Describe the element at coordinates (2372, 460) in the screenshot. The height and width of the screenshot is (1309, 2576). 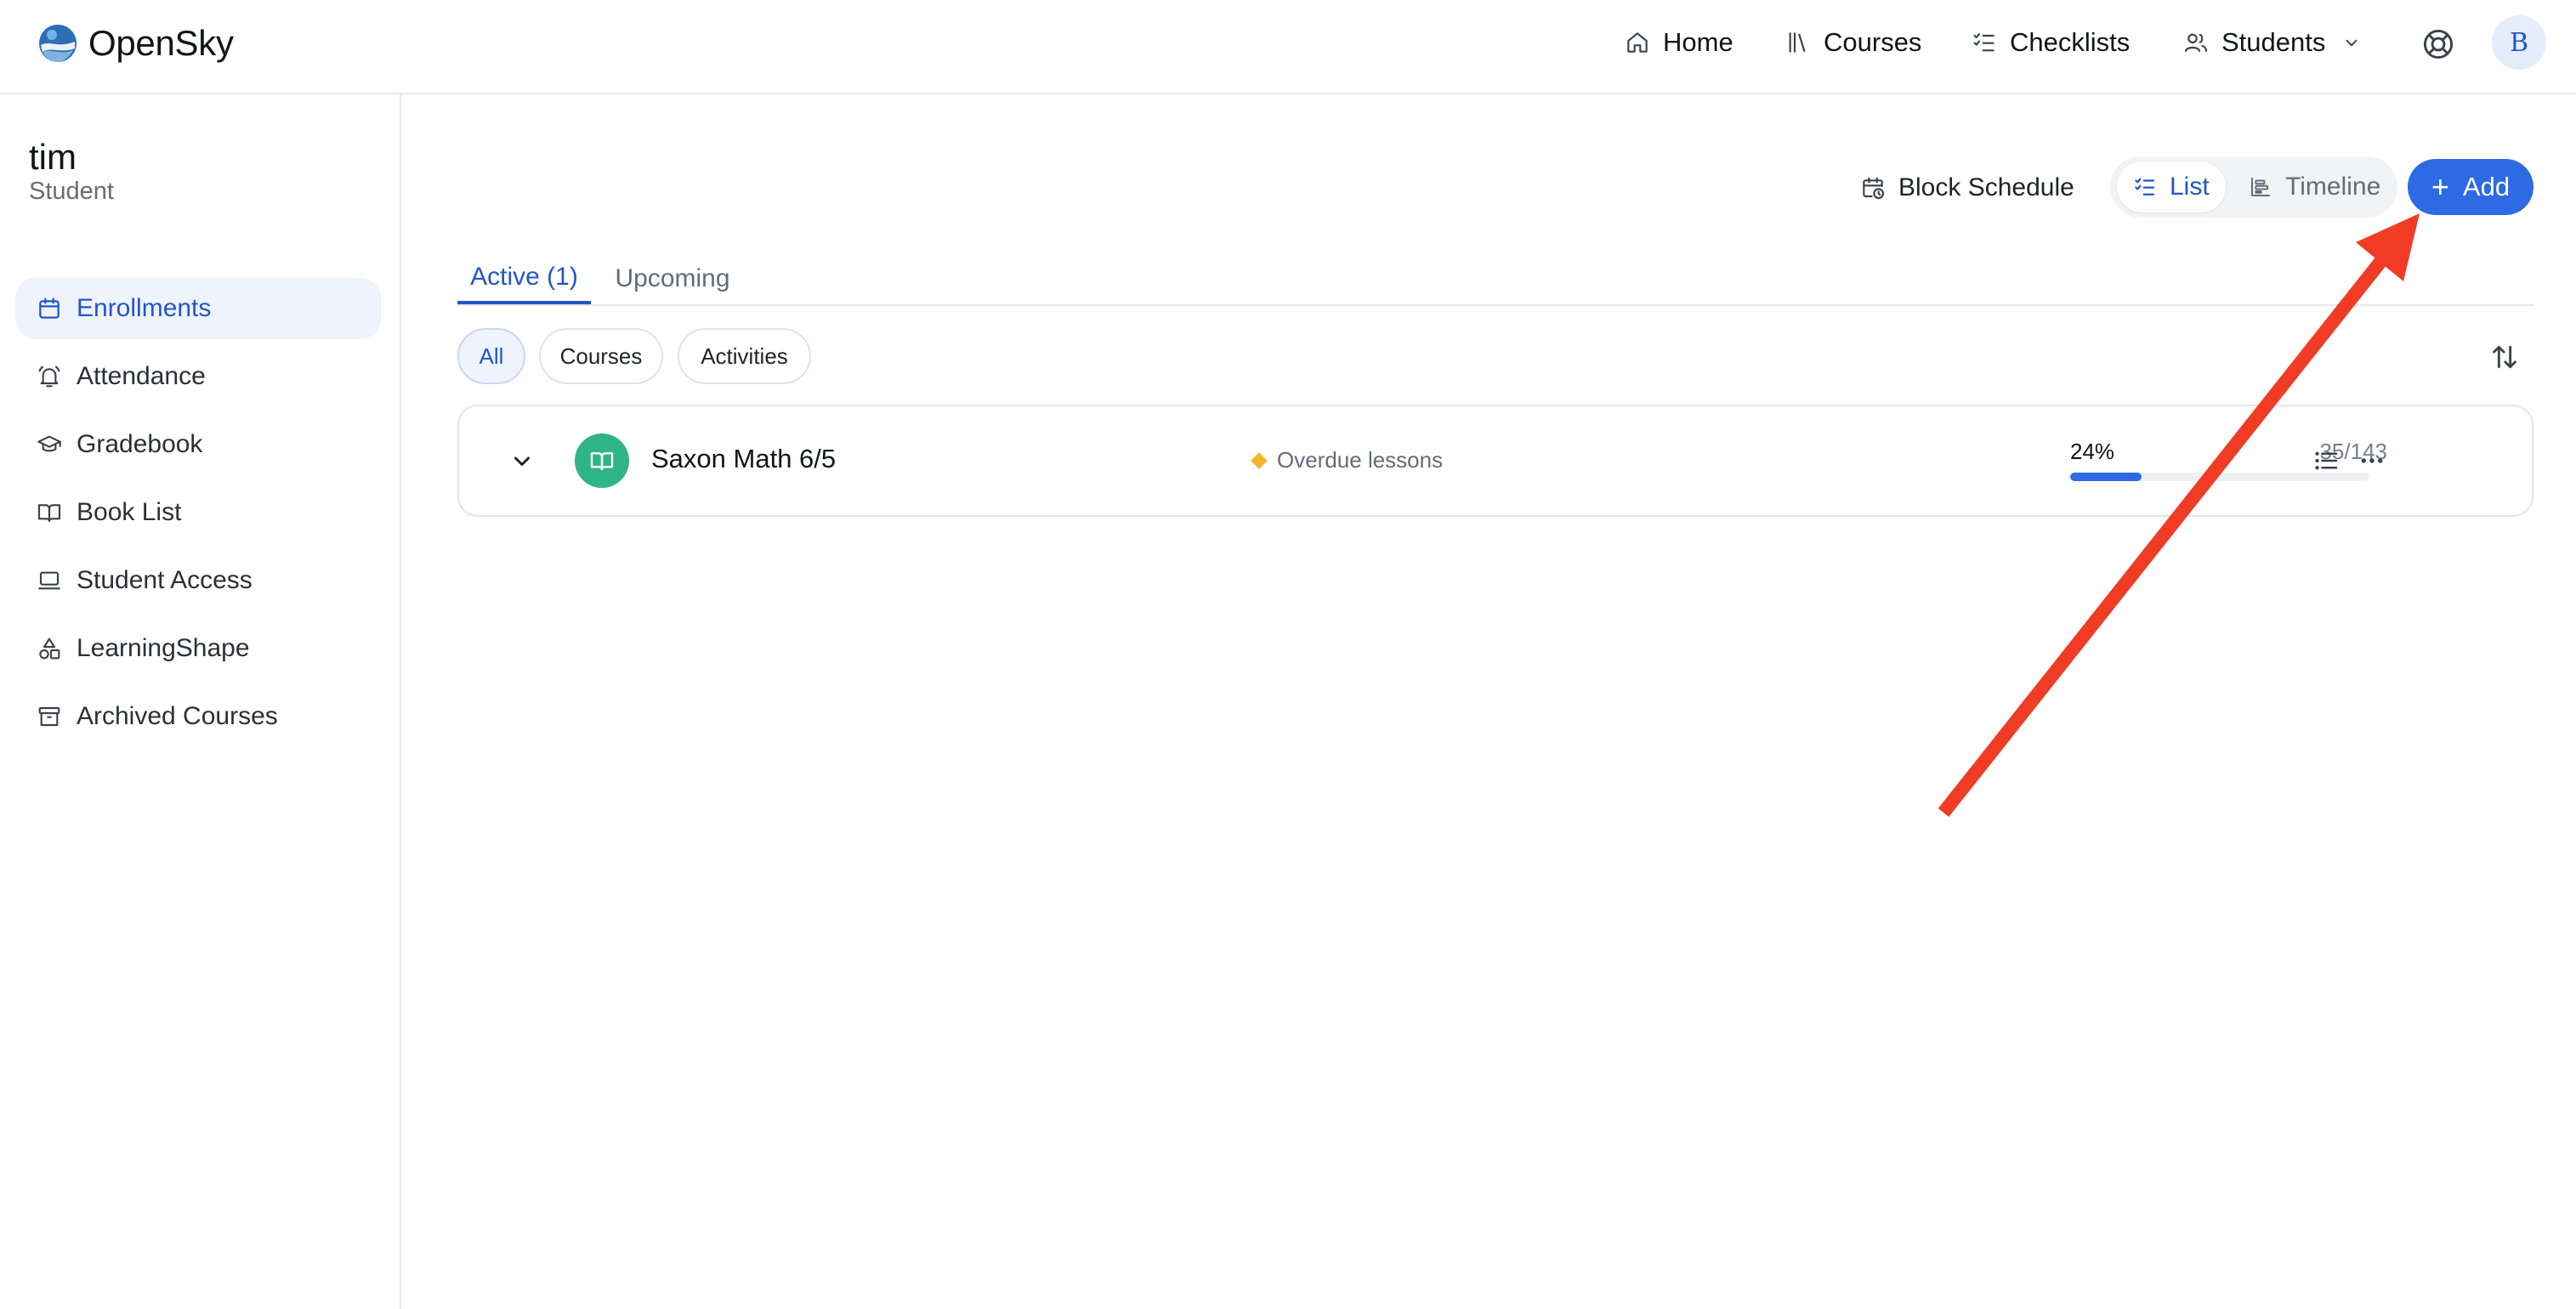
I see `more-options-icon` at that location.